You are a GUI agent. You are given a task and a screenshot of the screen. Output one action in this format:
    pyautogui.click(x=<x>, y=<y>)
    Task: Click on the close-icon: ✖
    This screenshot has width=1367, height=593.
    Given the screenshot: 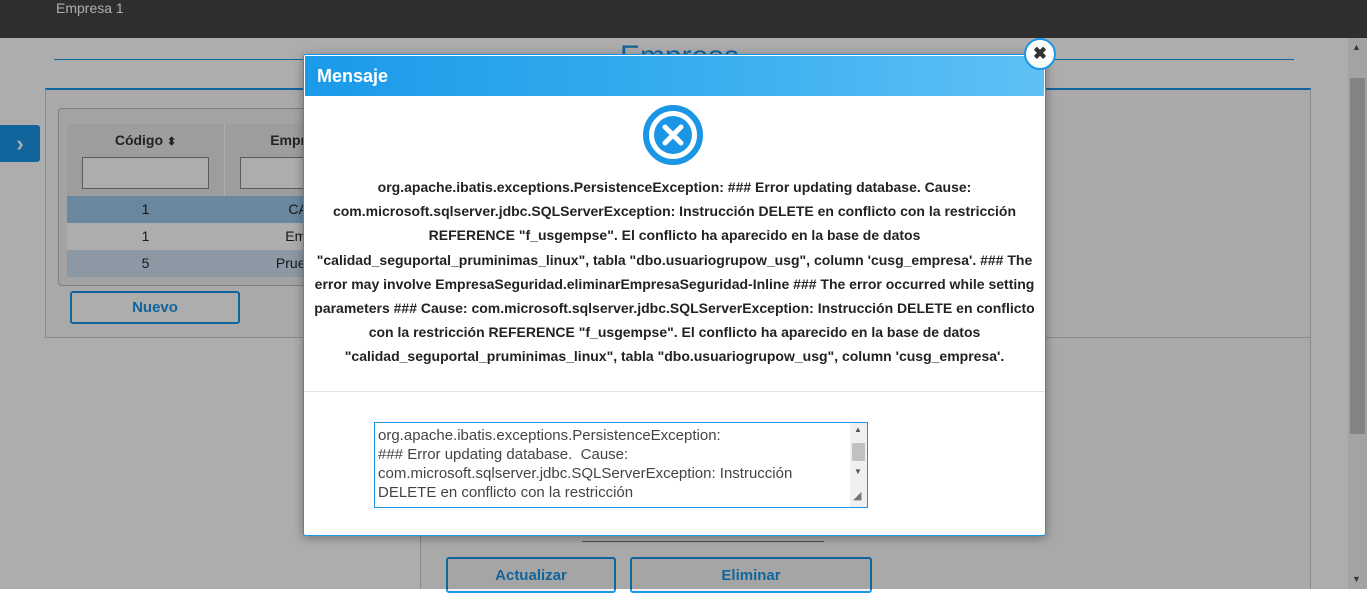 What is the action you would take?
    pyautogui.click(x=1040, y=53)
    